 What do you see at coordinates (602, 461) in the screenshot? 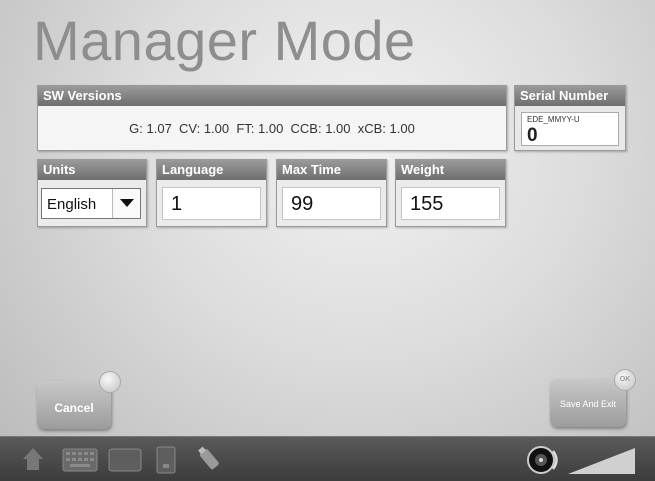
I see `volume-level-icon` at bounding box center [602, 461].